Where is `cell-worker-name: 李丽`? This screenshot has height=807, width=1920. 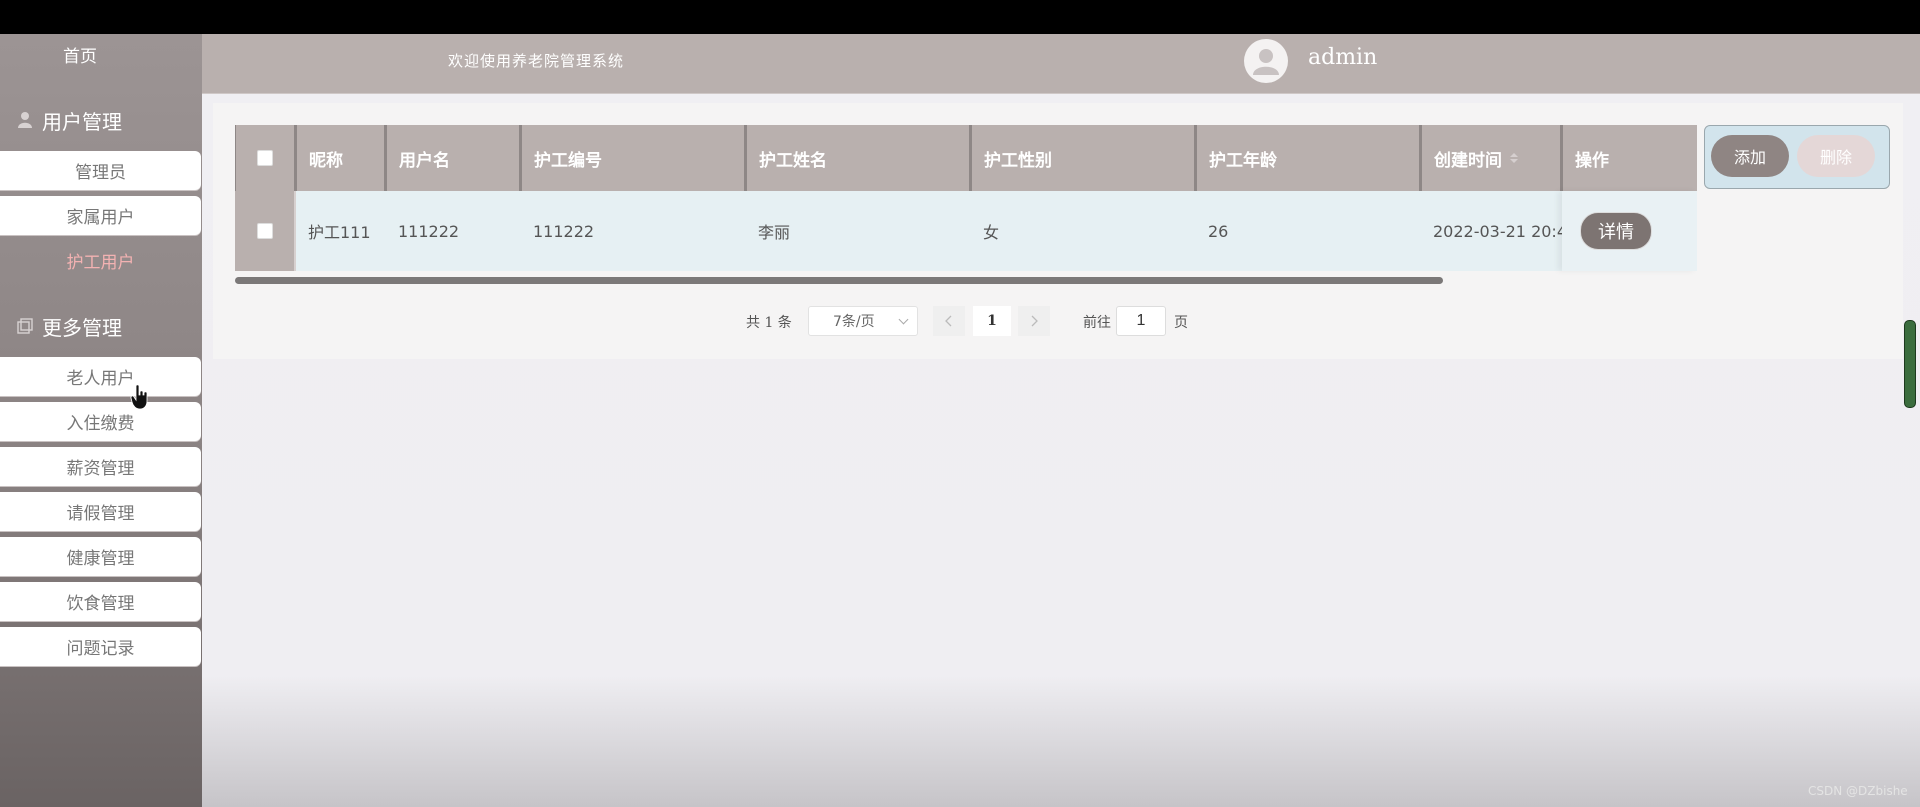
cell-worker-name: 李丽 is located at coordinates (774, 232).